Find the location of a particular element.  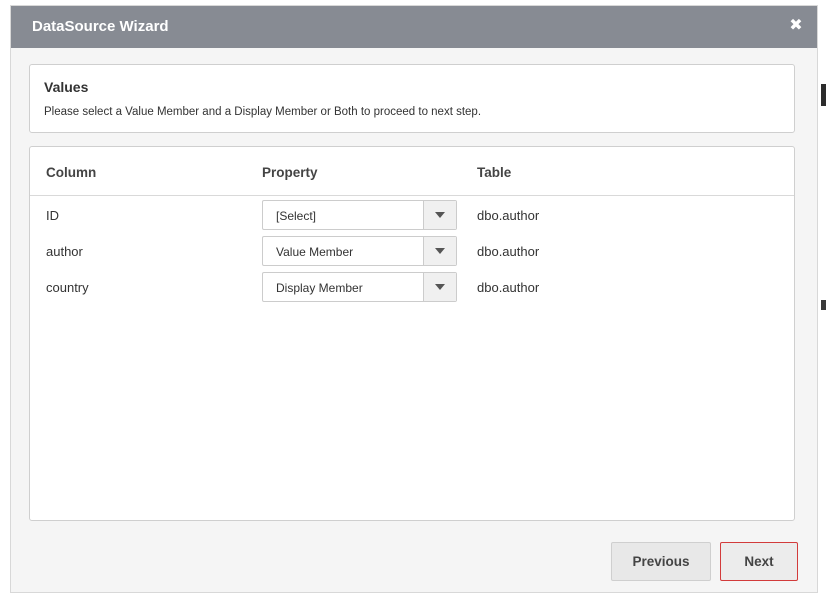

row-column-name: author is located at coordinates (64, 251).